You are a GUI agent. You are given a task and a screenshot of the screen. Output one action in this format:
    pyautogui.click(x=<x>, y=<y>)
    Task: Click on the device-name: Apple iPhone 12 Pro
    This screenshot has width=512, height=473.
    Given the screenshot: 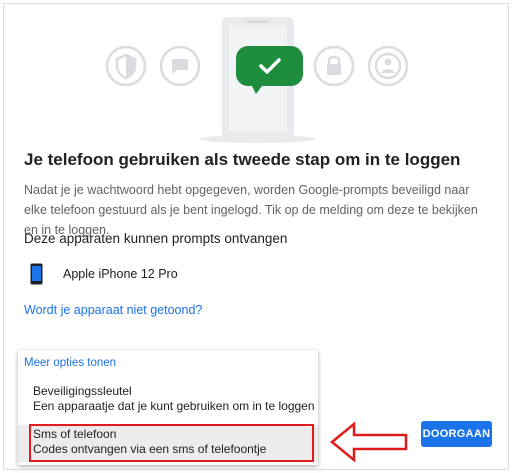 What is the action you would take?
    pyautogui.click(x=120, y=274)
    